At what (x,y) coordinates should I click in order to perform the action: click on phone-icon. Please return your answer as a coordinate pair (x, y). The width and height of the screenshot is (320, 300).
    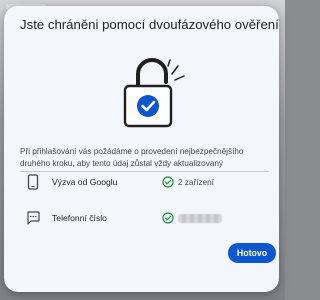
    Looking at the image, I should click on (33, 182).